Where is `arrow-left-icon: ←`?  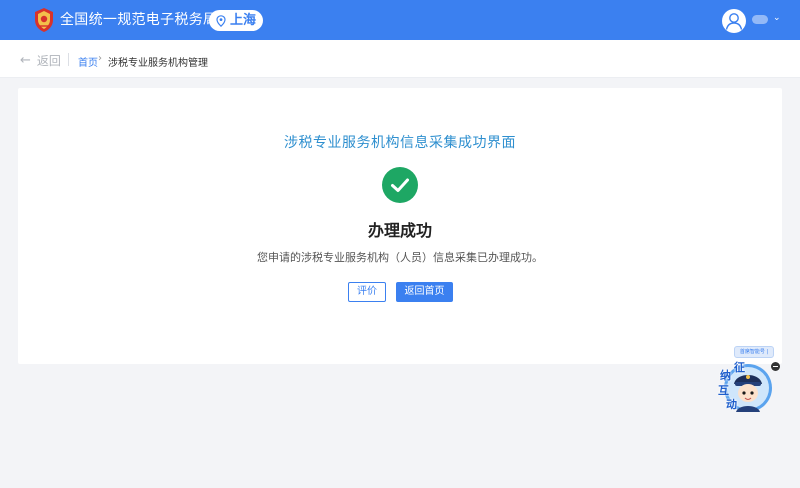 arrow-left-icon: ← is located at coordinates (25, 60).